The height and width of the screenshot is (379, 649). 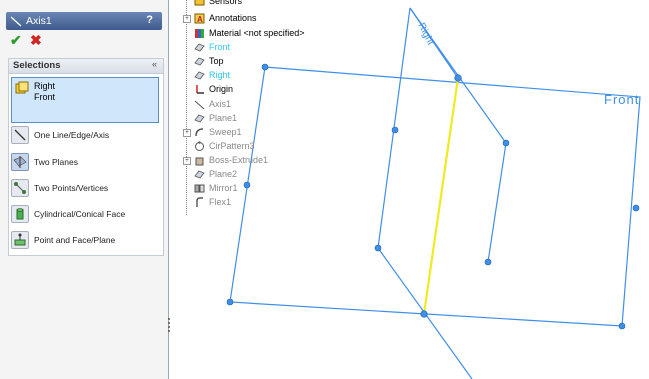 What do you see at coordinates (223, 118) in the screenshot?
I see `tree-item-label: Plane1` at bounding box center [223, 118].